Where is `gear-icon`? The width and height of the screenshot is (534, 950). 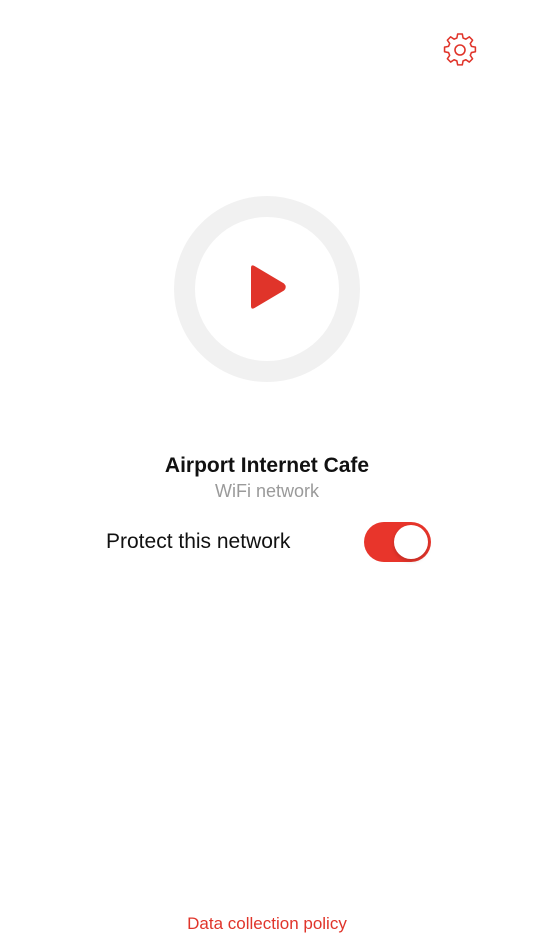
gear-icon is located at coordinates (460, 52).